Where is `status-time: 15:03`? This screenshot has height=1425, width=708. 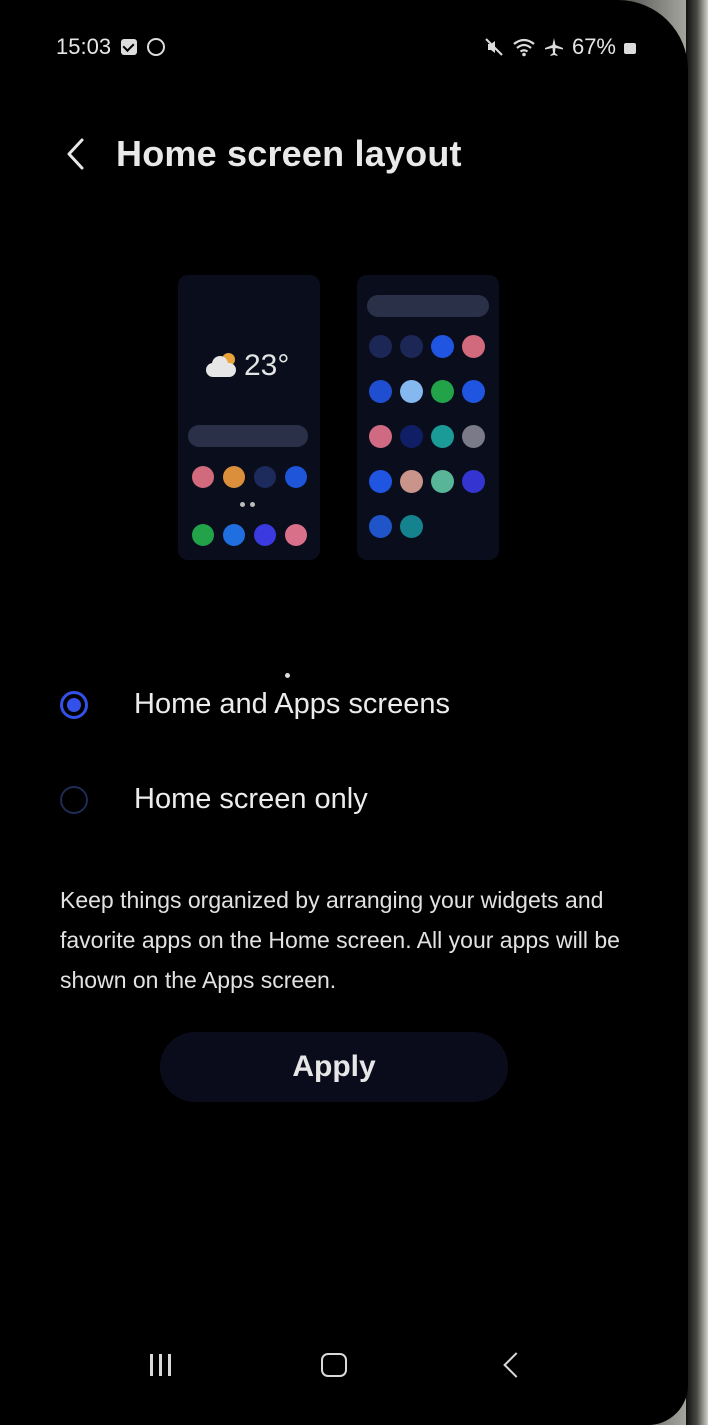 status-time: 15:03 is located at coordinates (84, 46).